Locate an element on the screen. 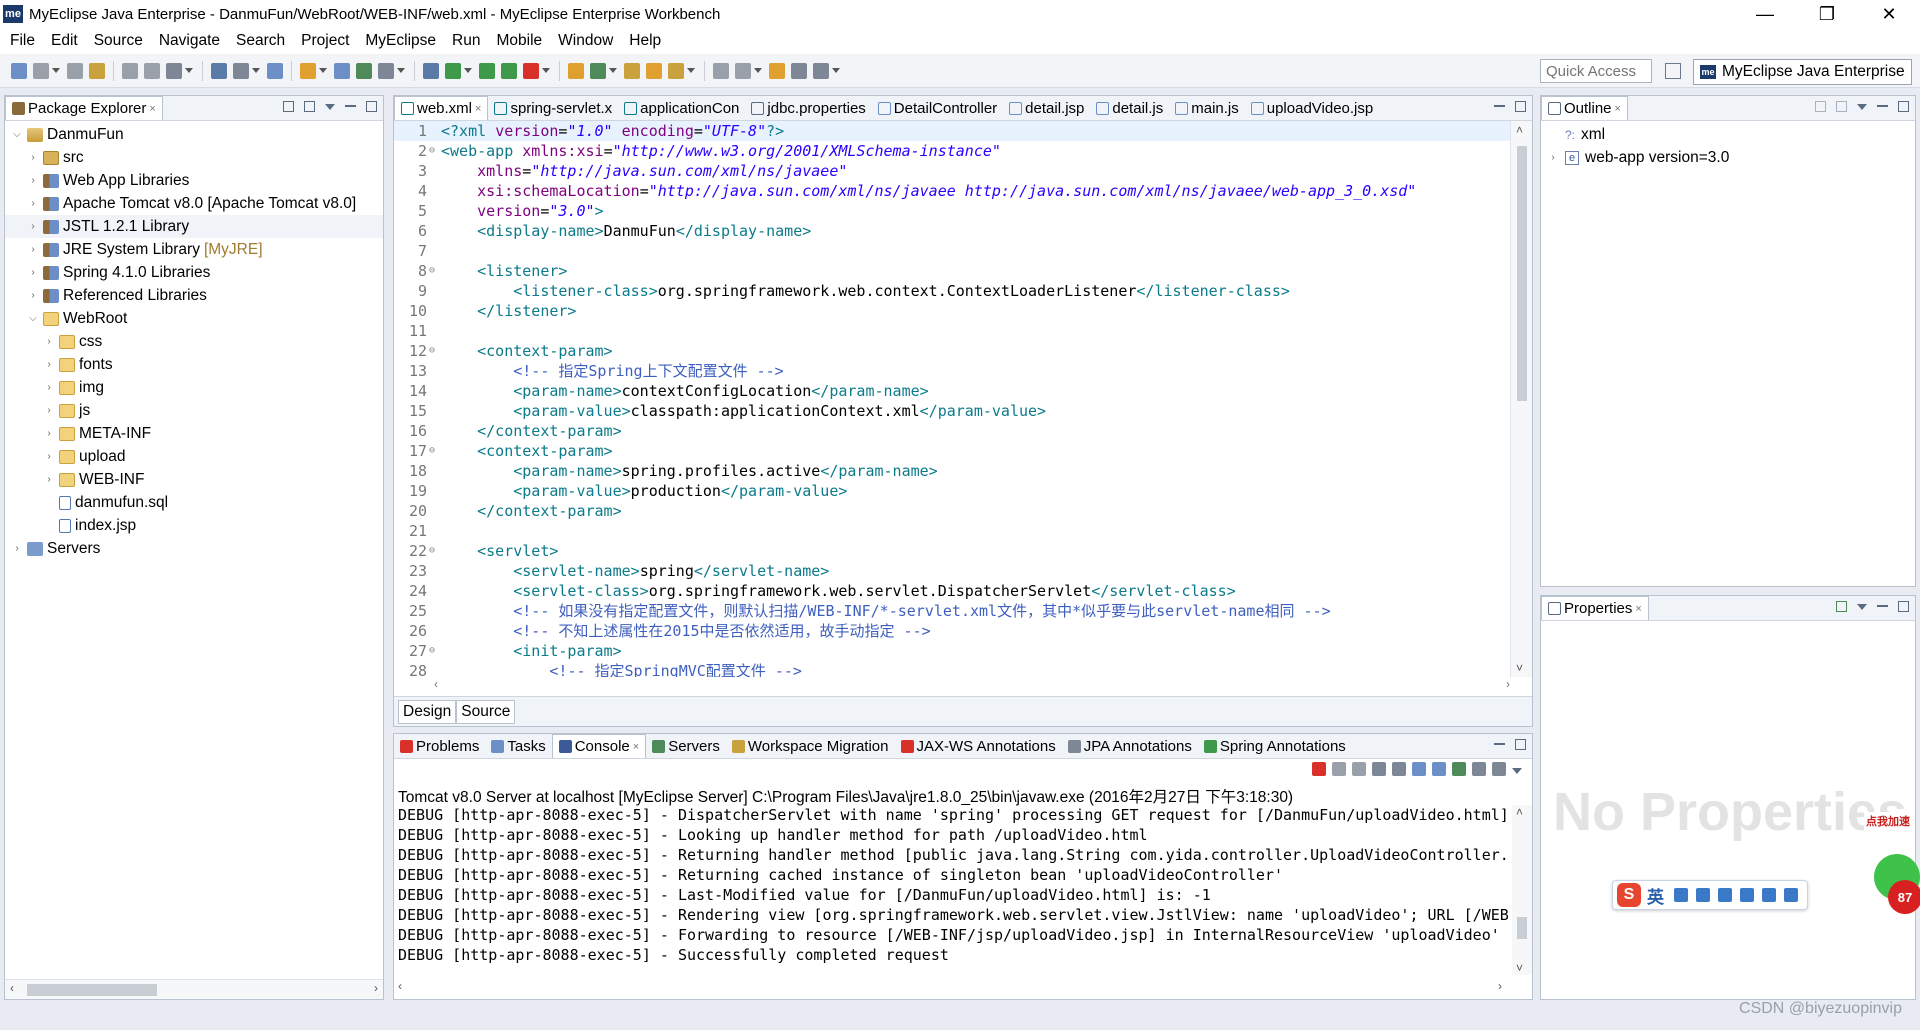 The image size is (1920, 1030). tree-item: › JSTL 1.2.1 Library is located at coordinates (194, 226).